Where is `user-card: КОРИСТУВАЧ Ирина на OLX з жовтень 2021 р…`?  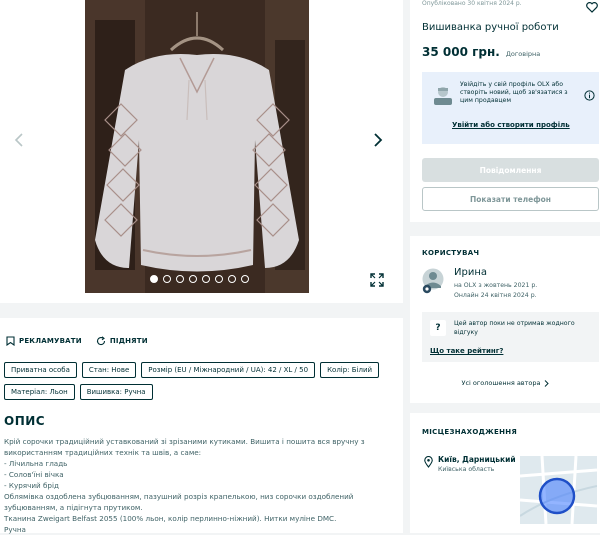 user-card: КОРИСТУВАЧ Ирина на OLX з жовтень 2021 р… is located at coordinates (505, 319).